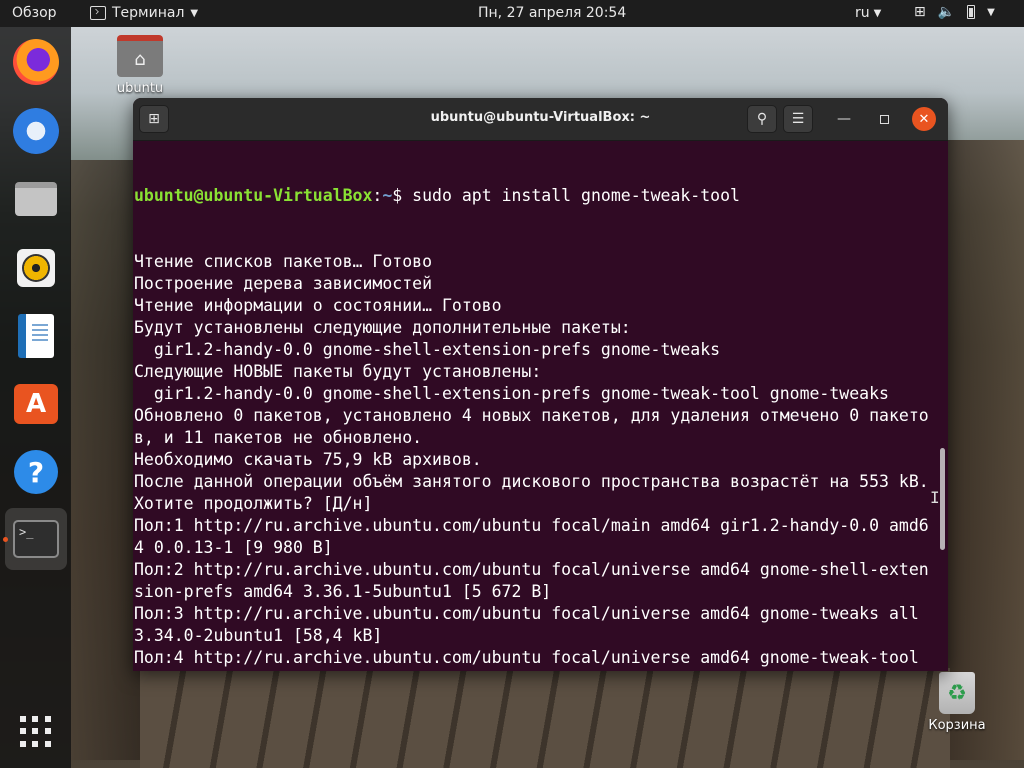 The width and height of the screenshot is (1024, 768). Describe the element at coordinates (308, 459) in the screenshot. I see `terminal-output-line: Необходимо скачать 75,9 kB архивов.` at that location.